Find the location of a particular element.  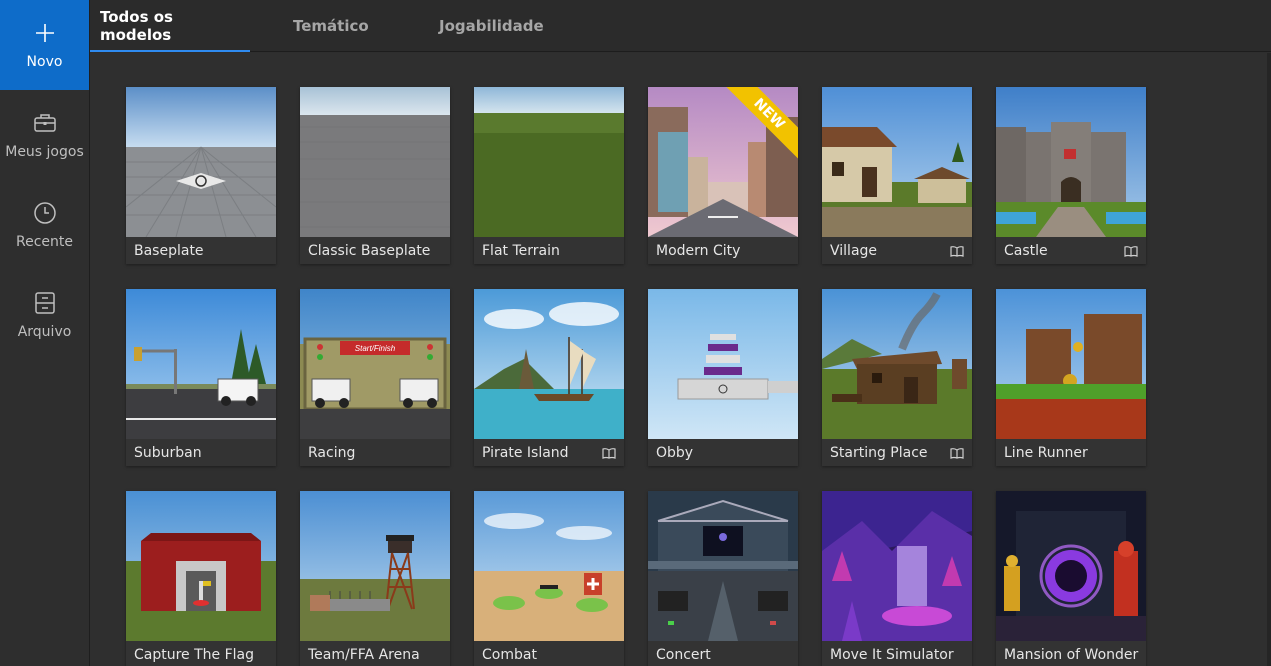

sidebar-item-label: Recente is located at coordinates (44, 242).